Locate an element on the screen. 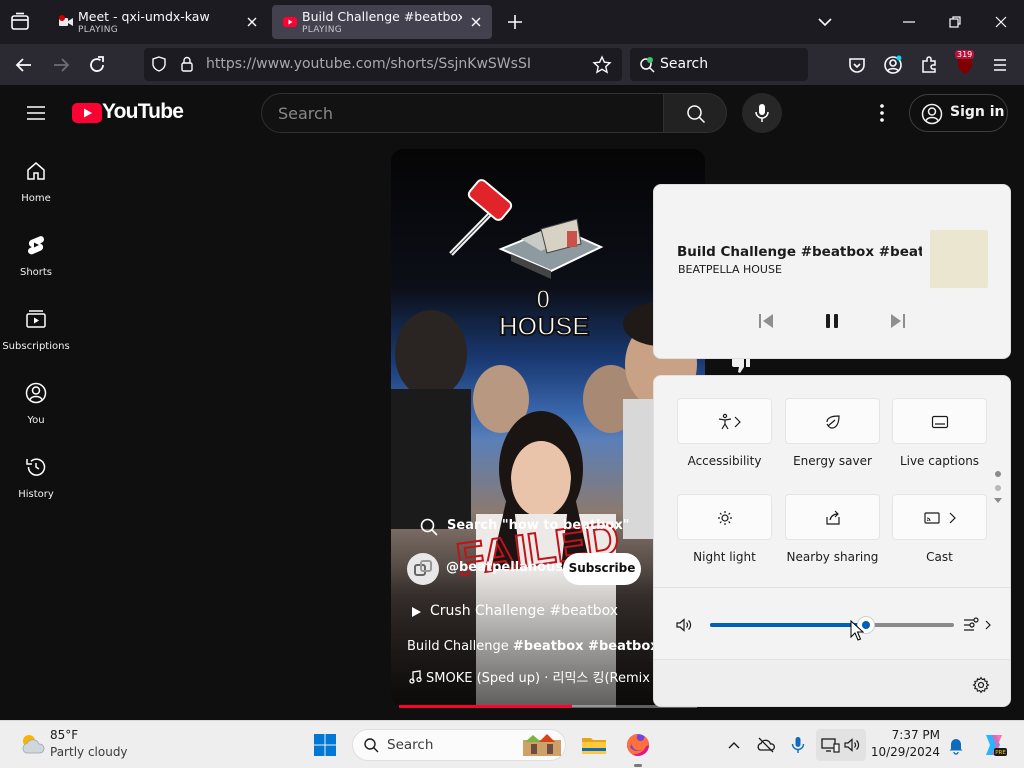 Image resolution: width=1024 pixels, height=768 pixels. channel-avatar is located at coordinates (423, 569).